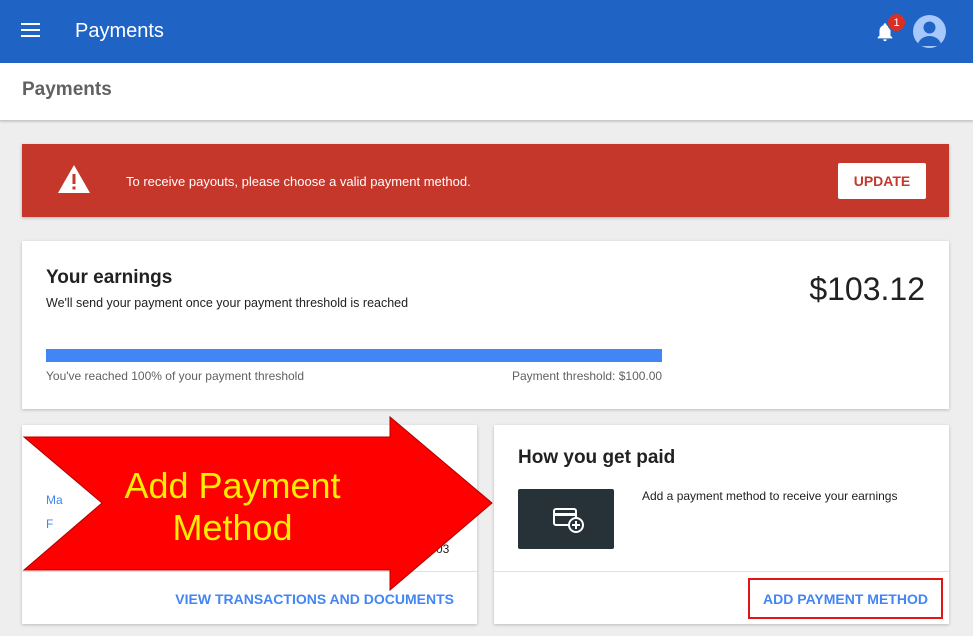 The height and width of the screenshot is (636, 973). Describe the element at coordinates (486, 92) in the screenshot. I see `page-header: Payments` at that location.